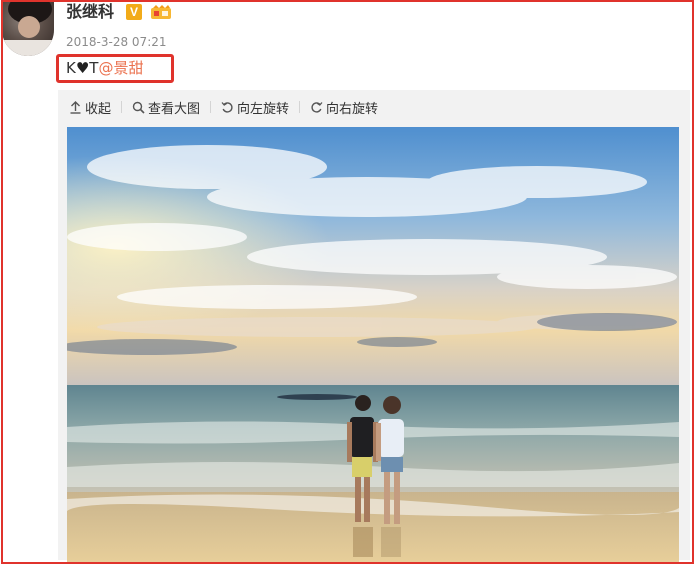 This screenshot has height=567, width=697. I want to click on avatar-face, so click(29, 27).